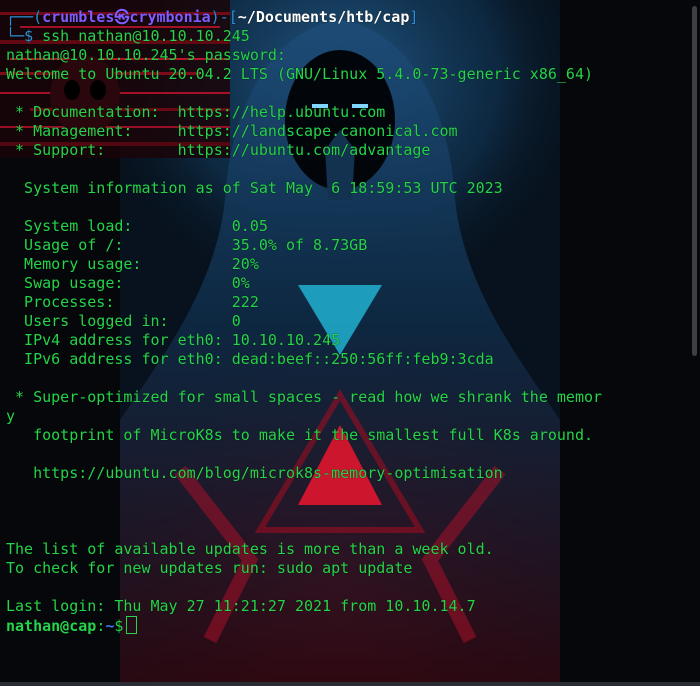 The width and height of the screenshot is (700, 686). What do you see at coordinates (29, 36) in the screenshot?
I see `prompt-dollar: $` at bounding box center [29, 36].